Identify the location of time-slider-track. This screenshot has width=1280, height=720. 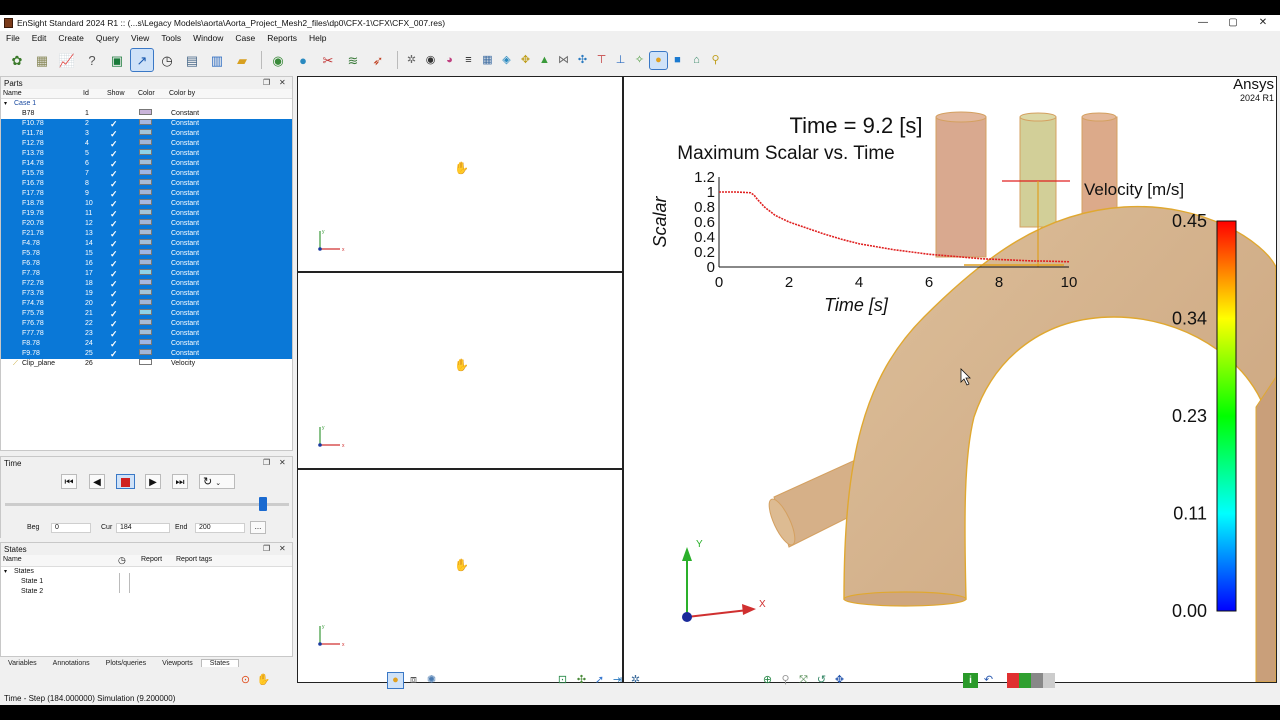
(147, 504).